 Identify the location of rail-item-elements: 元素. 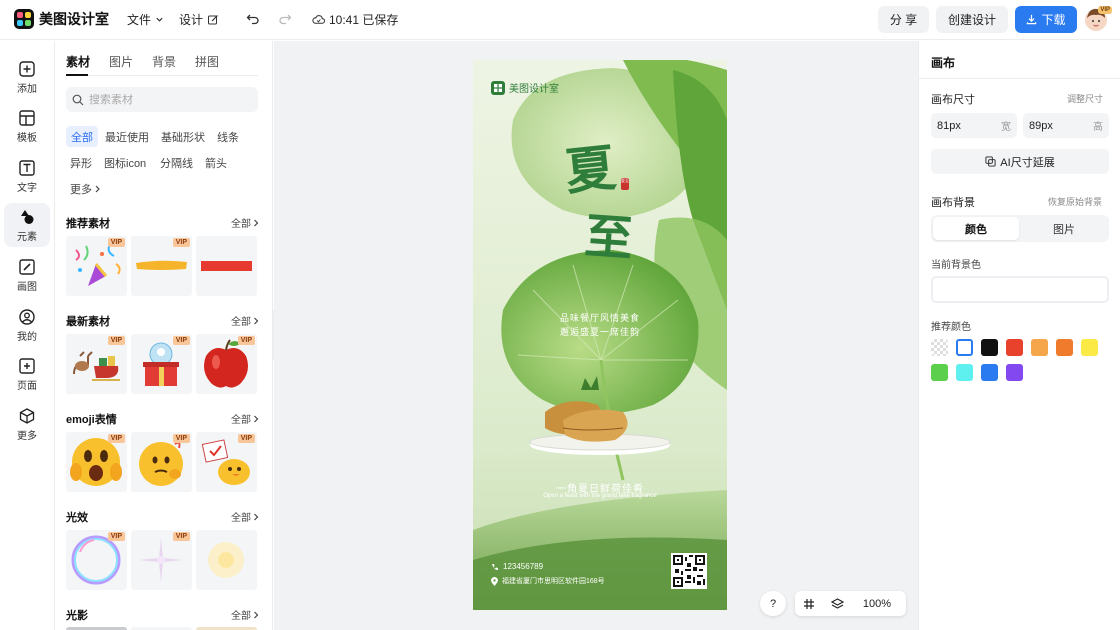
(27, 225).